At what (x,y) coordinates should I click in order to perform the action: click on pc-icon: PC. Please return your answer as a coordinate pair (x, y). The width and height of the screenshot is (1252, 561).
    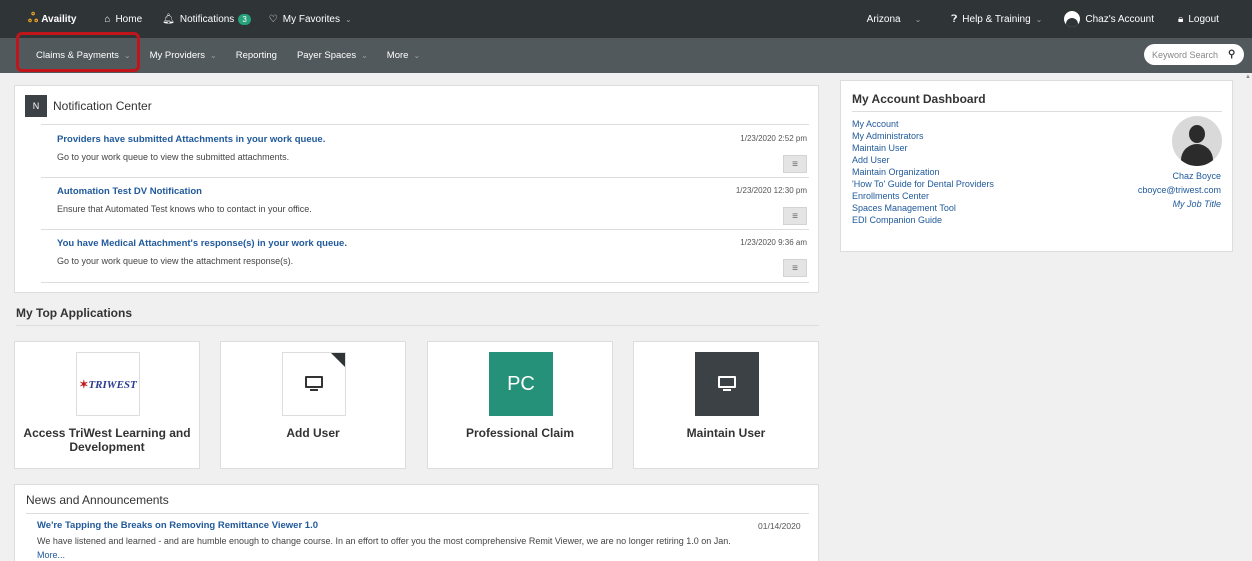
    Looking at the image, I should click on (521, 384).